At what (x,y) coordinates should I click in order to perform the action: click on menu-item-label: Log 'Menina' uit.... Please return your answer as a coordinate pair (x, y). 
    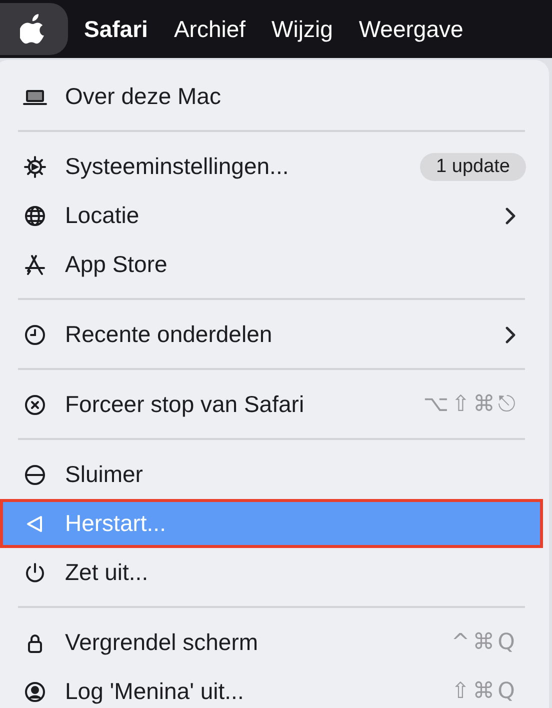
    Looking at the image, I should click on (155, 691).